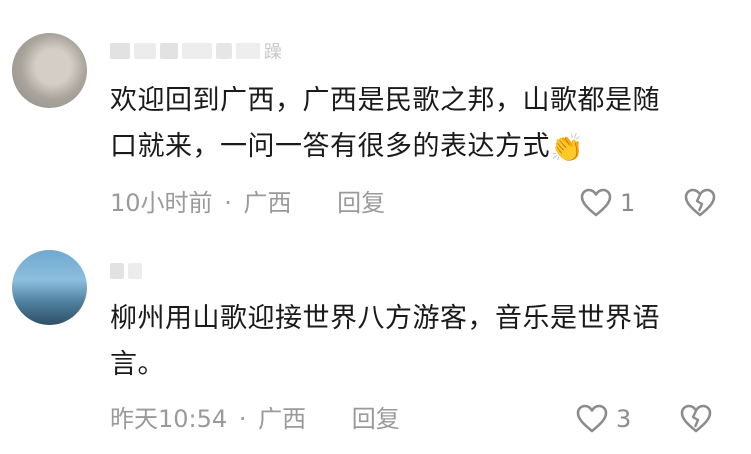  What do you see at coordinates (273, 52) in the screenshot?
I see `username-text: 躁` at bounding box center [273, 52].